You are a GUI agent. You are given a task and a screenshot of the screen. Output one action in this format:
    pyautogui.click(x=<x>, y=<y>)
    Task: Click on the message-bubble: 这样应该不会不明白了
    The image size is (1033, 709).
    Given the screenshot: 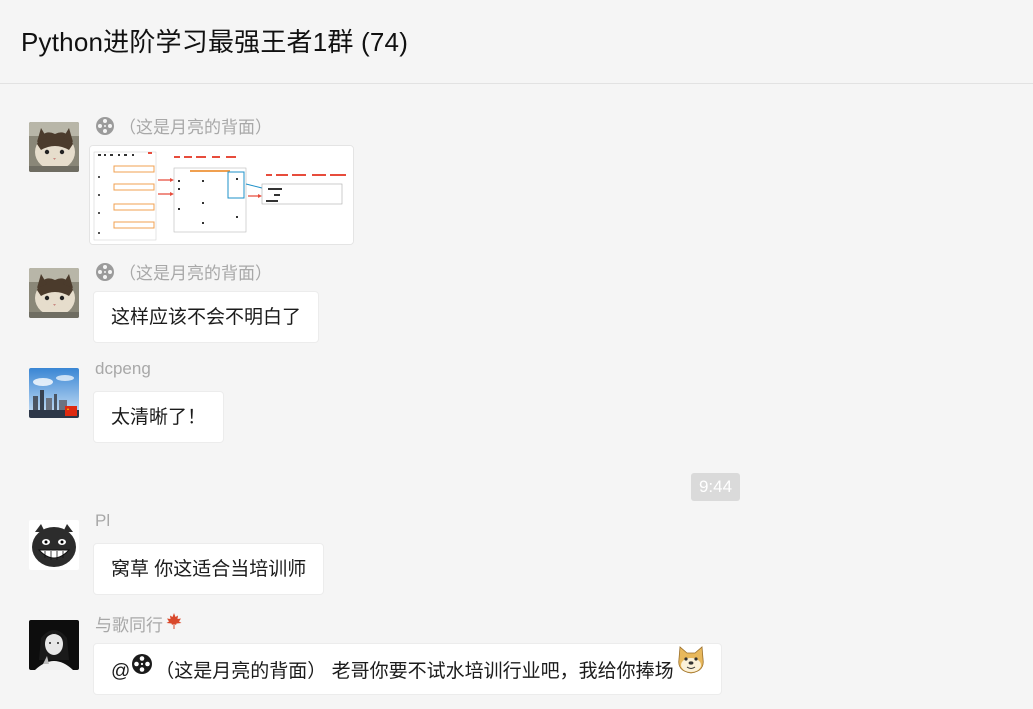 What is the action you would take?
    pyautogui.click(x=206, y=317)
    